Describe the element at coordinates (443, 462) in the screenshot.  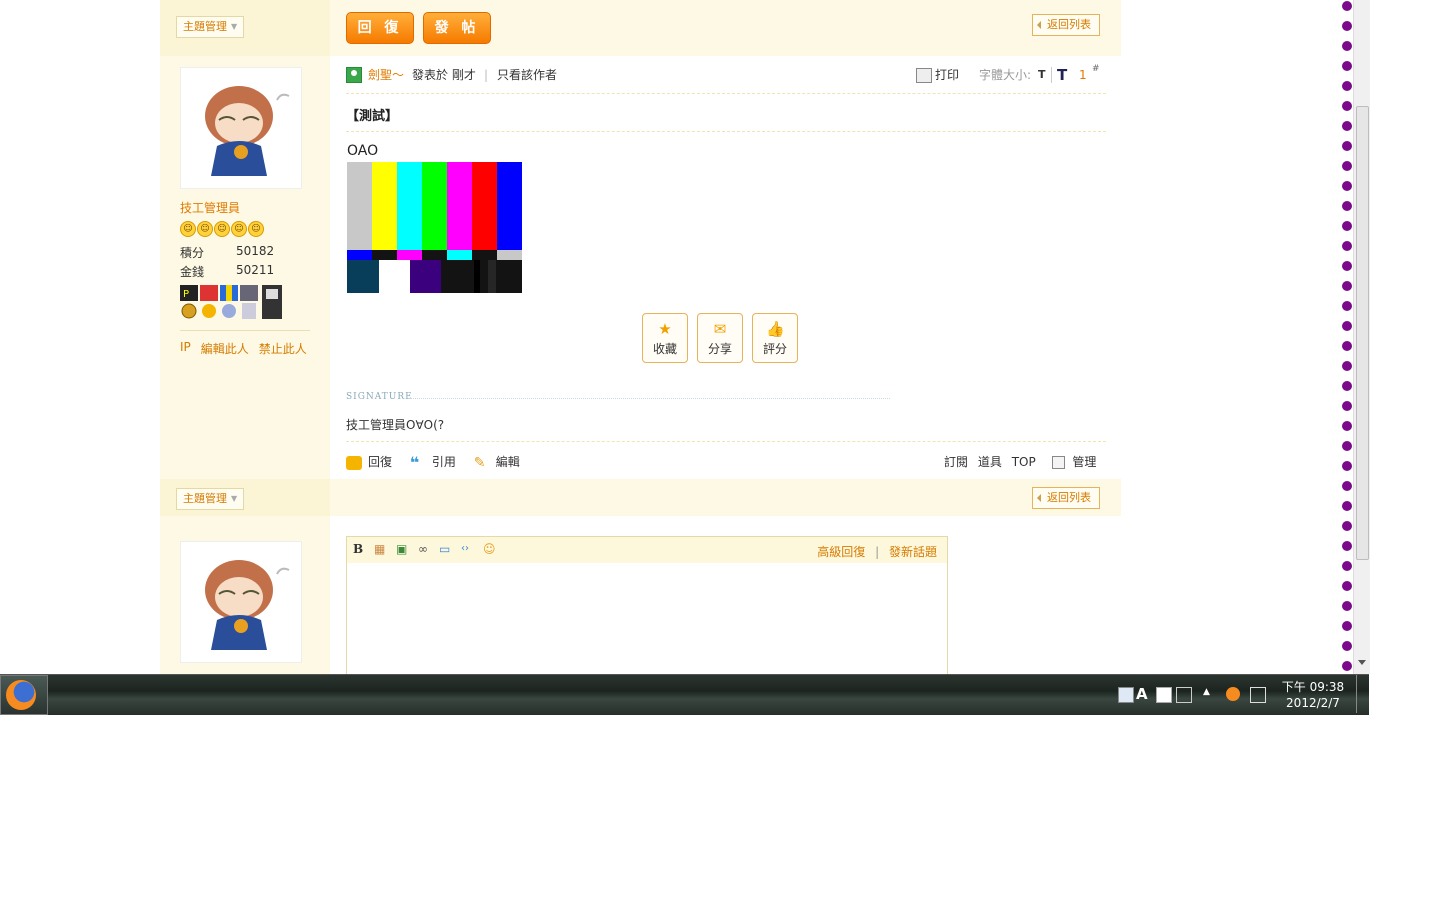
I see `quote-link-label: 引用` at that location.